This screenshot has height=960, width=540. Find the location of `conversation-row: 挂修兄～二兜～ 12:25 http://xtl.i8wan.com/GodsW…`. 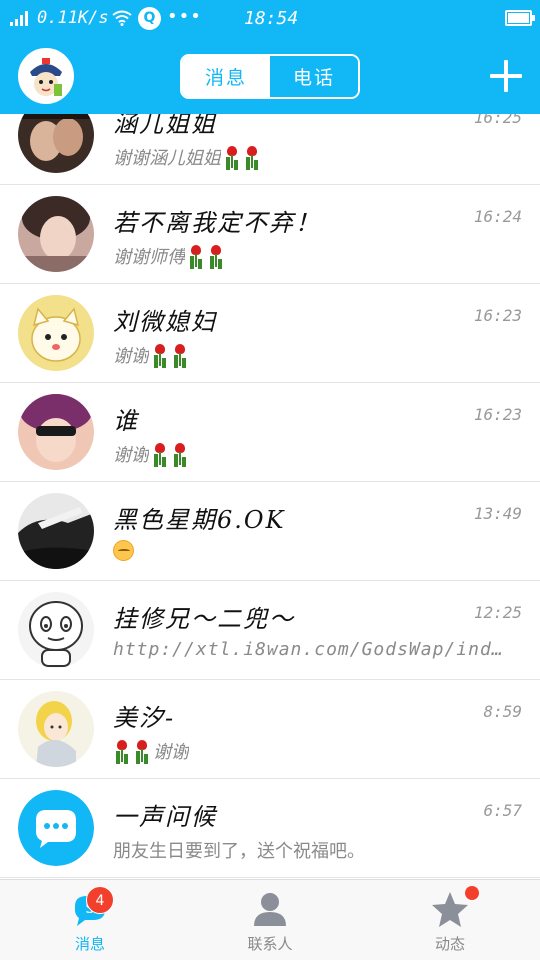

conversation-row: 挂修兄～二兜～ 12:25 http://xtl.i8wan.com/GodsW… is located at coordinates (270, 630).